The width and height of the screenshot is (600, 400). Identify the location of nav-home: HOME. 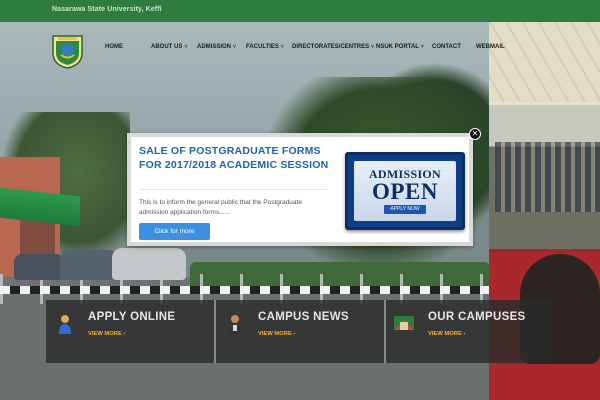
(114, 47).